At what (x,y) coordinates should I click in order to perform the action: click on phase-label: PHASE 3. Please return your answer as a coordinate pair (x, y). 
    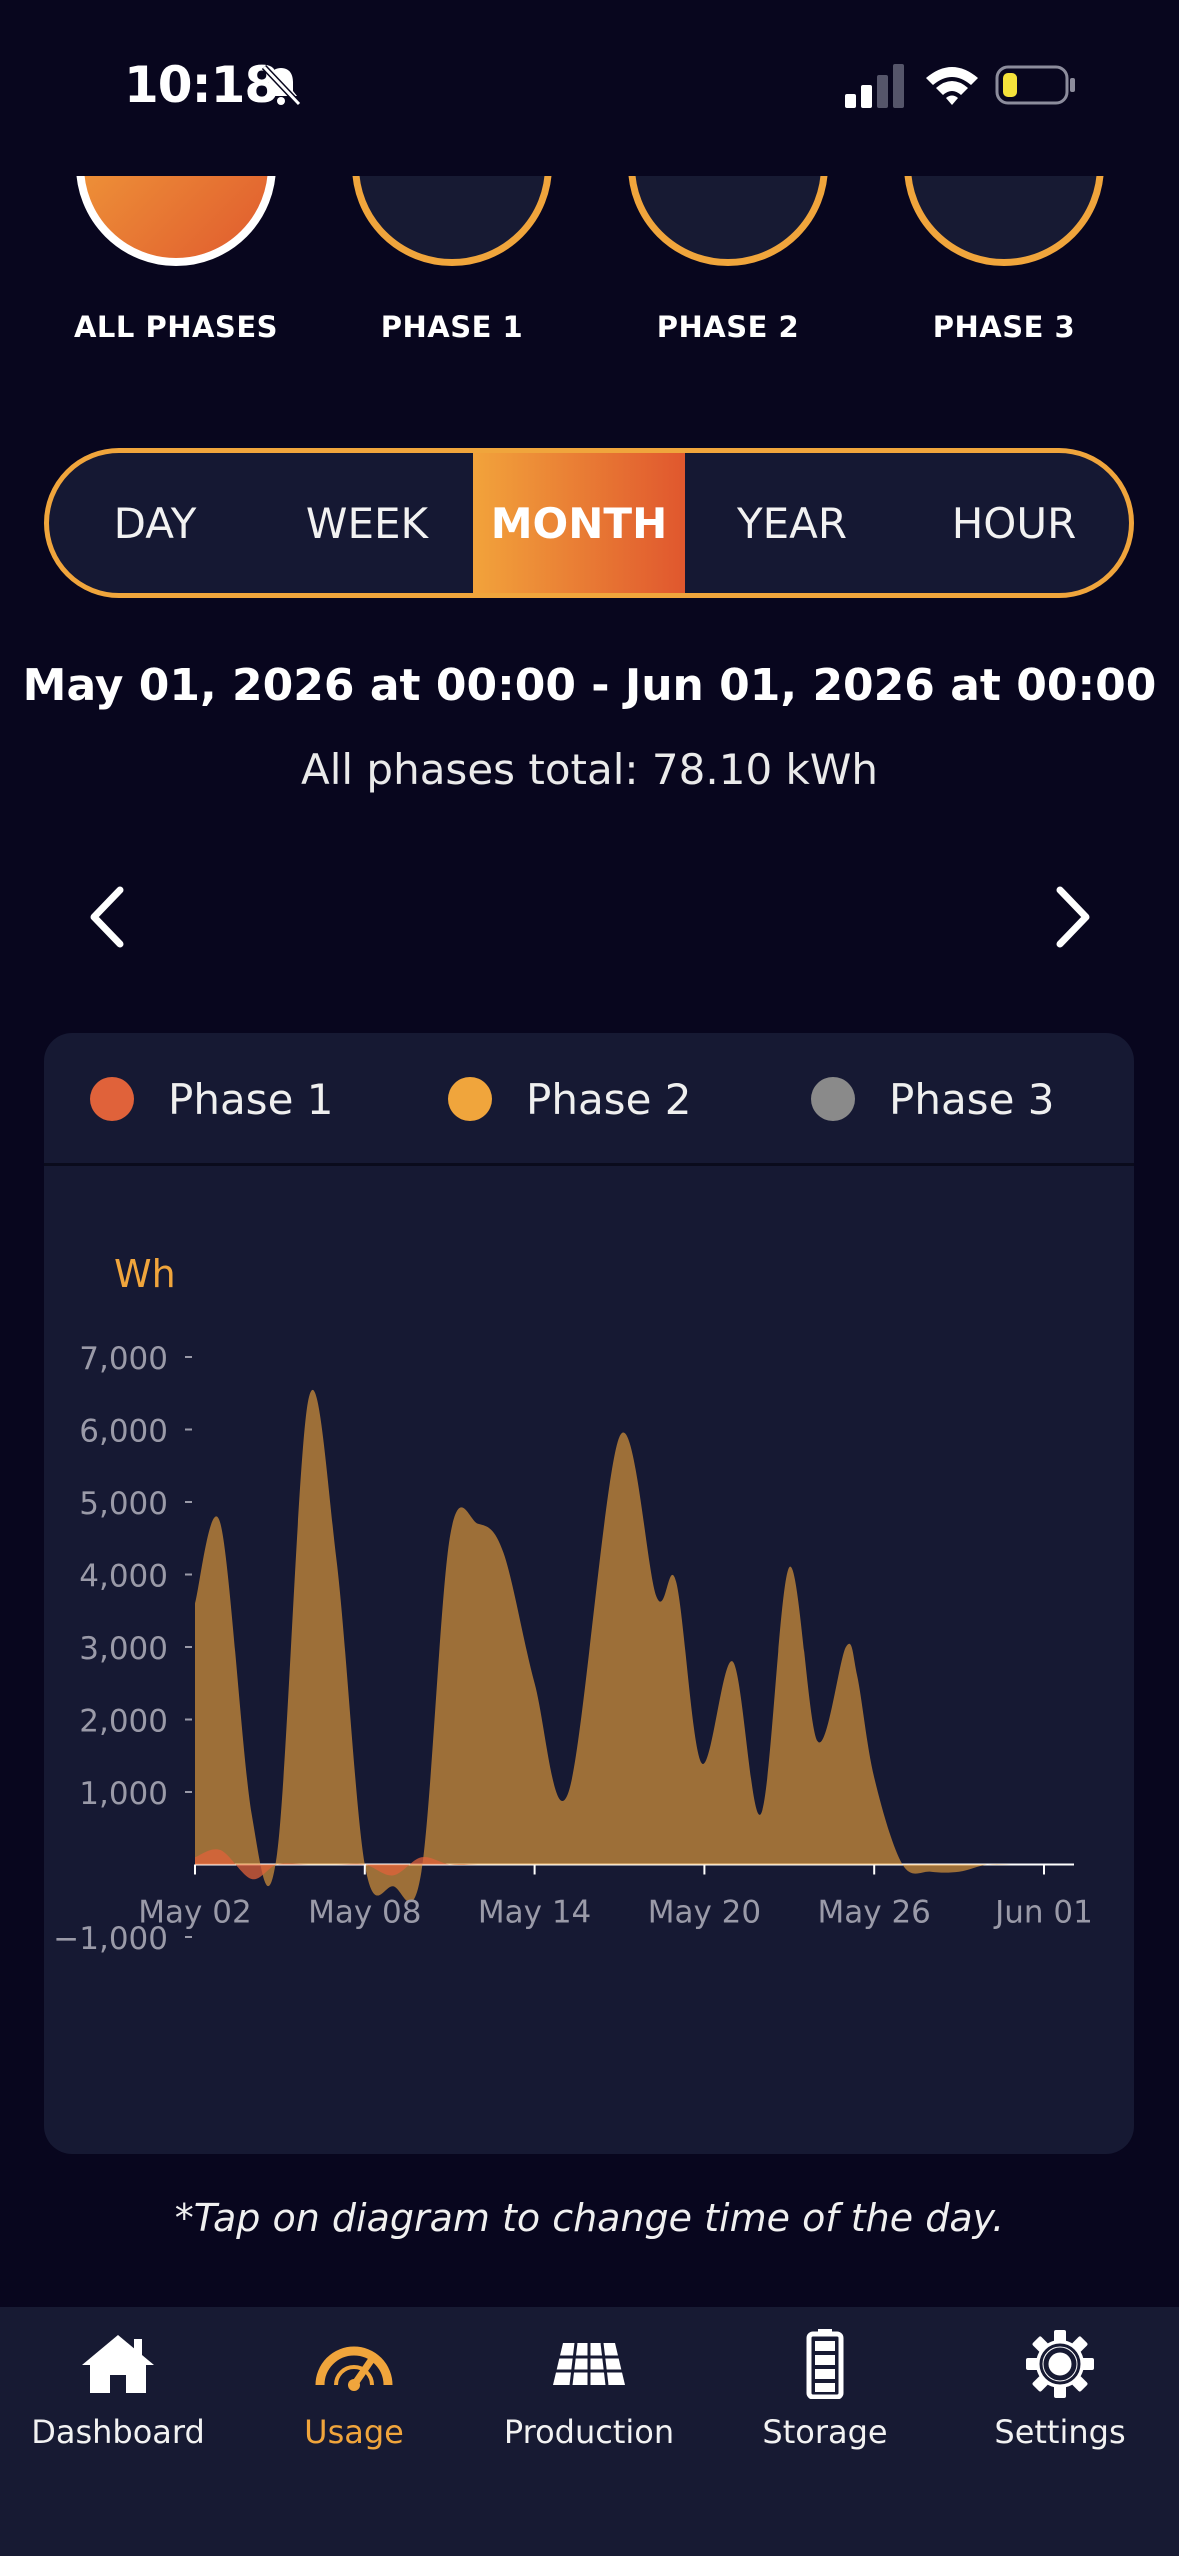
    Looking at the image, I should click on (1004, 327).